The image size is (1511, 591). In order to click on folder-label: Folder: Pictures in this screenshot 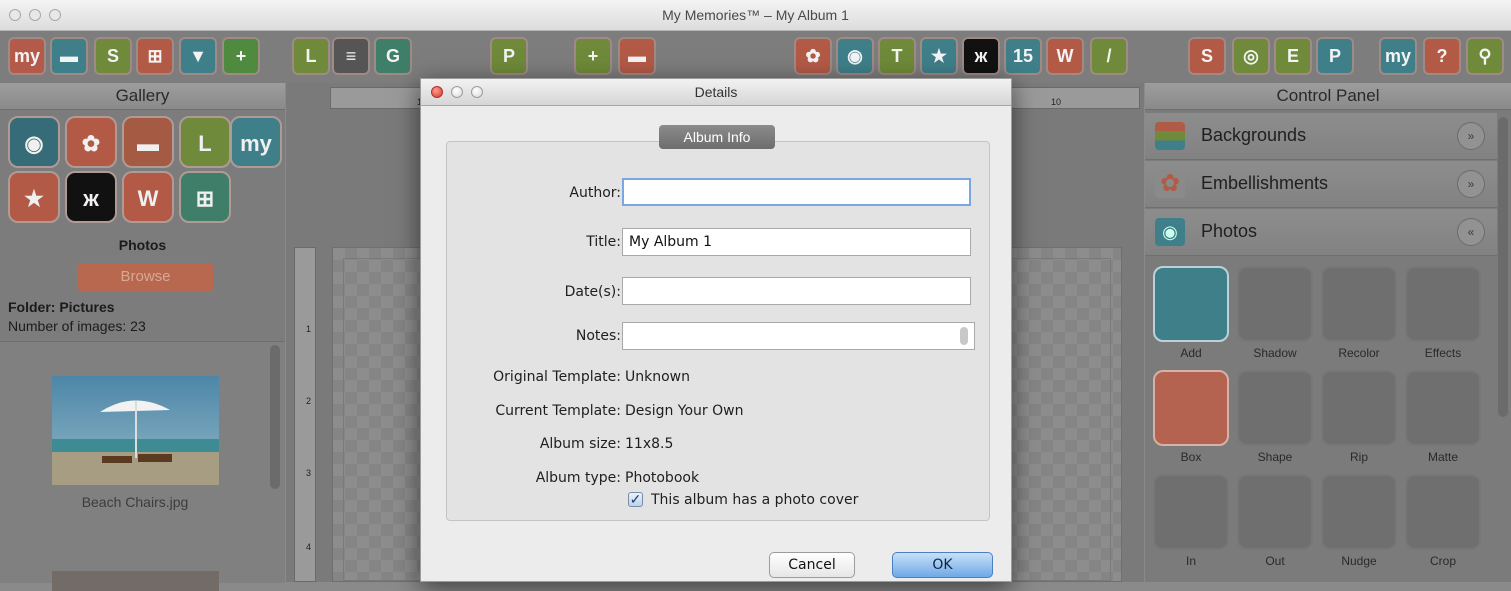, I will do `click(61, 307)`.